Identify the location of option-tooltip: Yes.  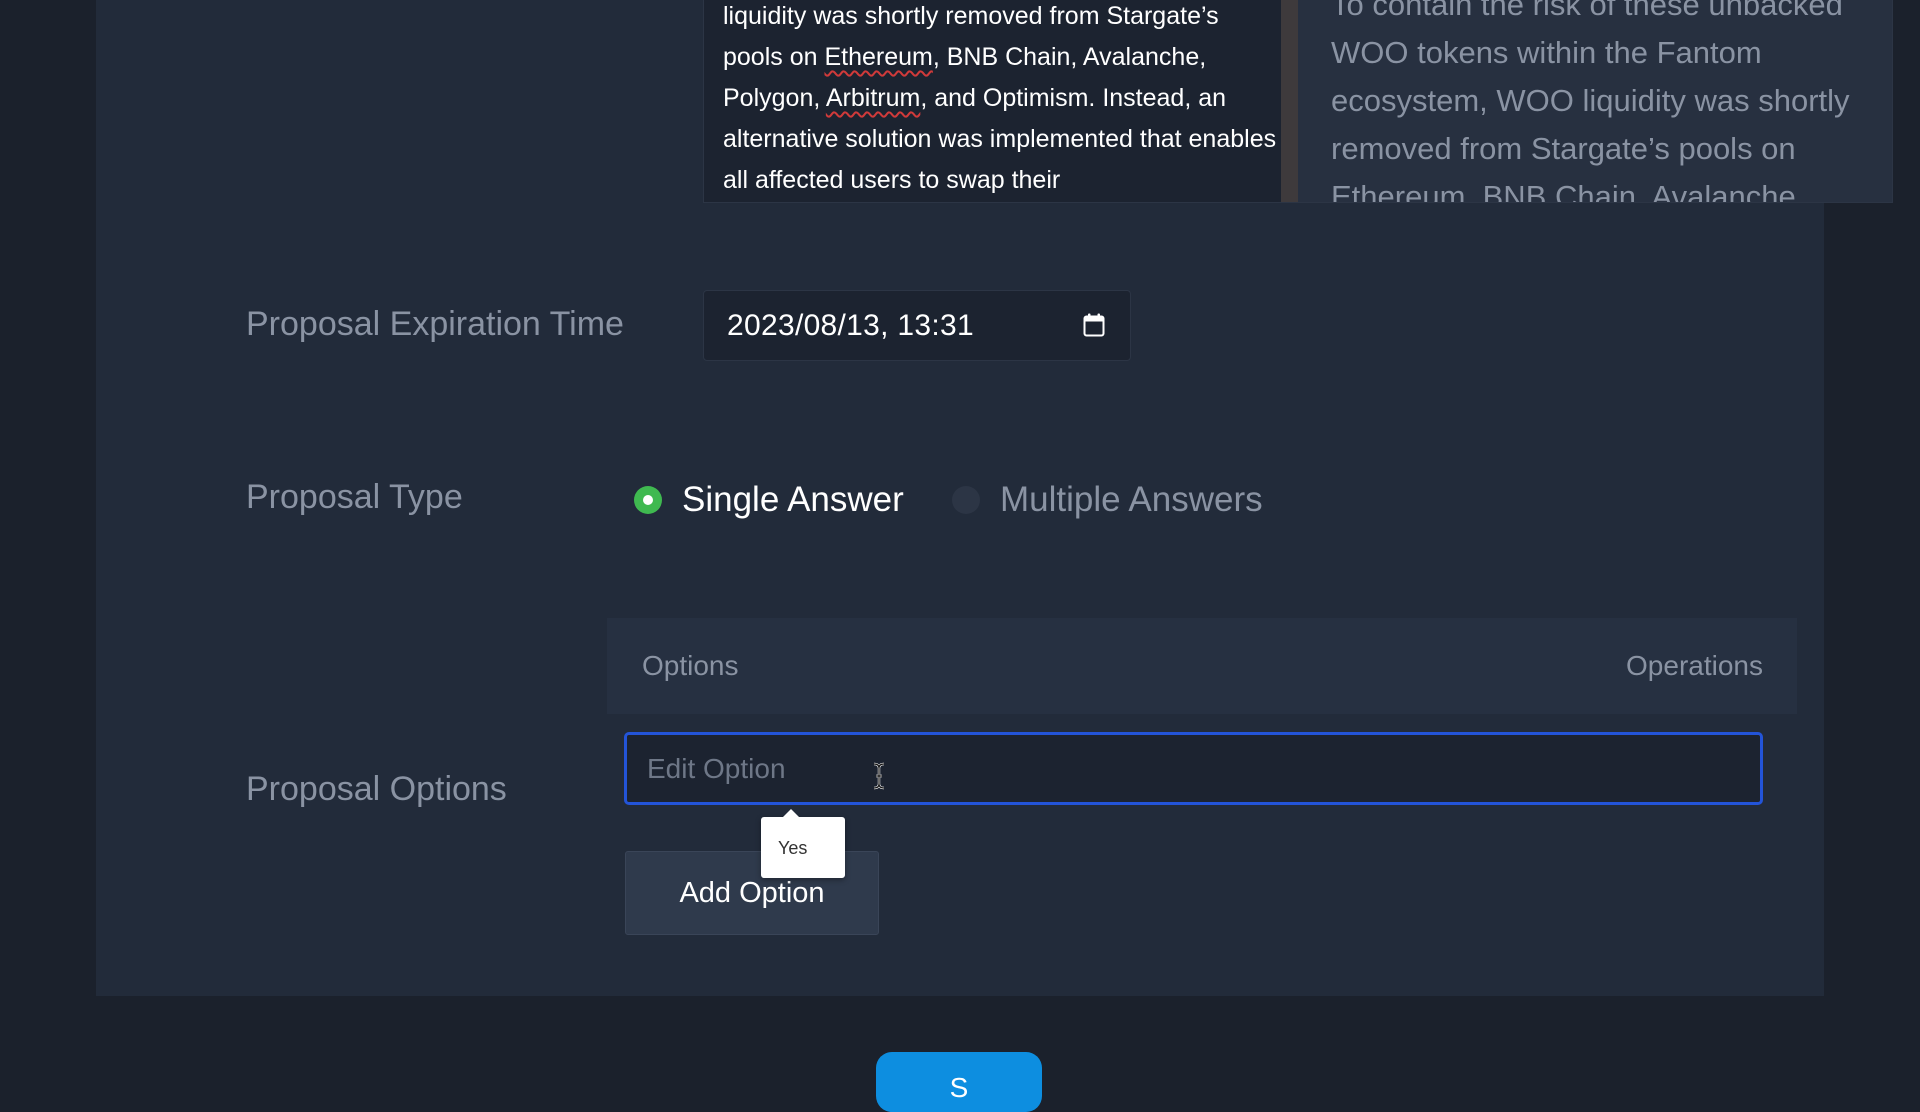
(803, 843).